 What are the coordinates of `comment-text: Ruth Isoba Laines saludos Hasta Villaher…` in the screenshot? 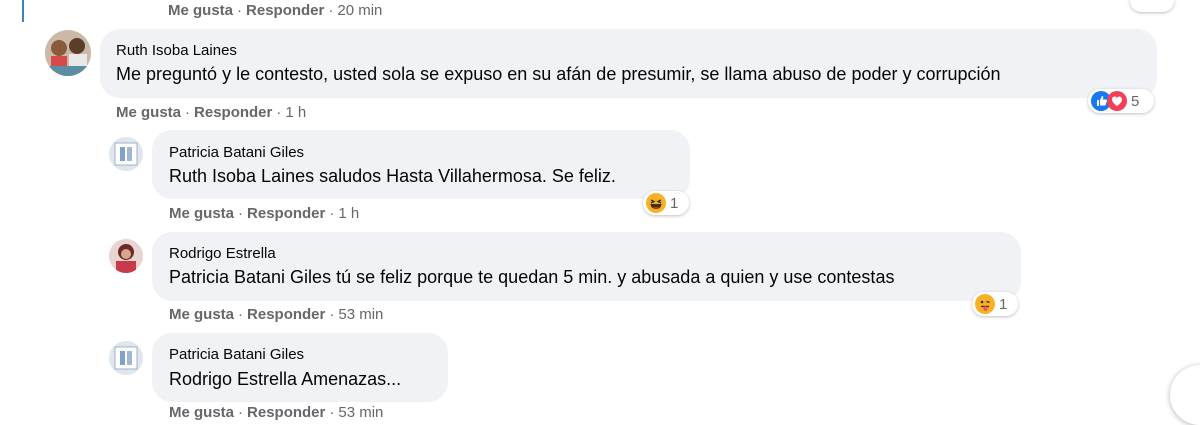 It's located at (392, 176).